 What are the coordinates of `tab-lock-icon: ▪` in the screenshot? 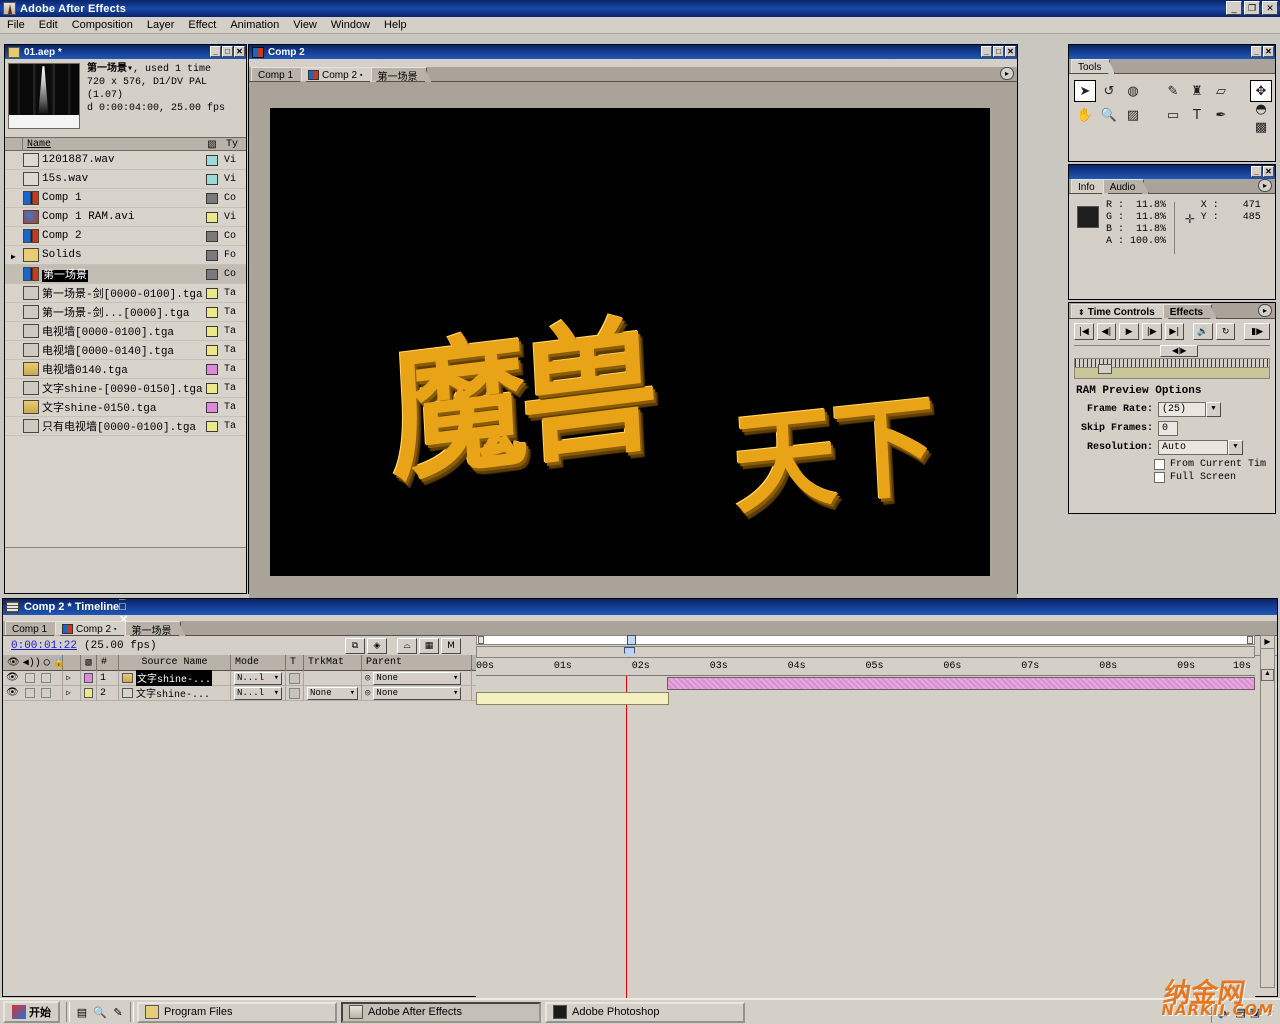 It's located at (361, 75).